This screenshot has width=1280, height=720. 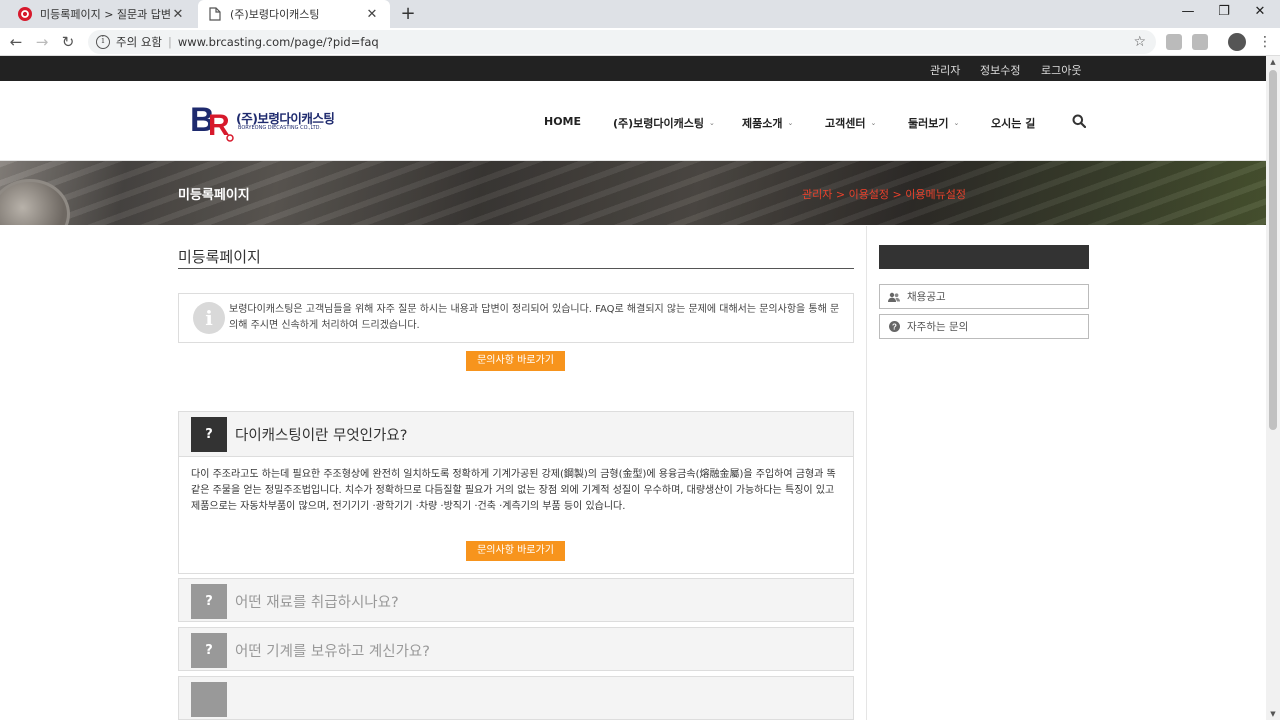 What do you see at coordinates (633, 193) in the screenshot?
I see `page-banner: 미등록페이지 관리자 > 이용설정 > 이용메뉴설정` at bounding box center [633, 193].